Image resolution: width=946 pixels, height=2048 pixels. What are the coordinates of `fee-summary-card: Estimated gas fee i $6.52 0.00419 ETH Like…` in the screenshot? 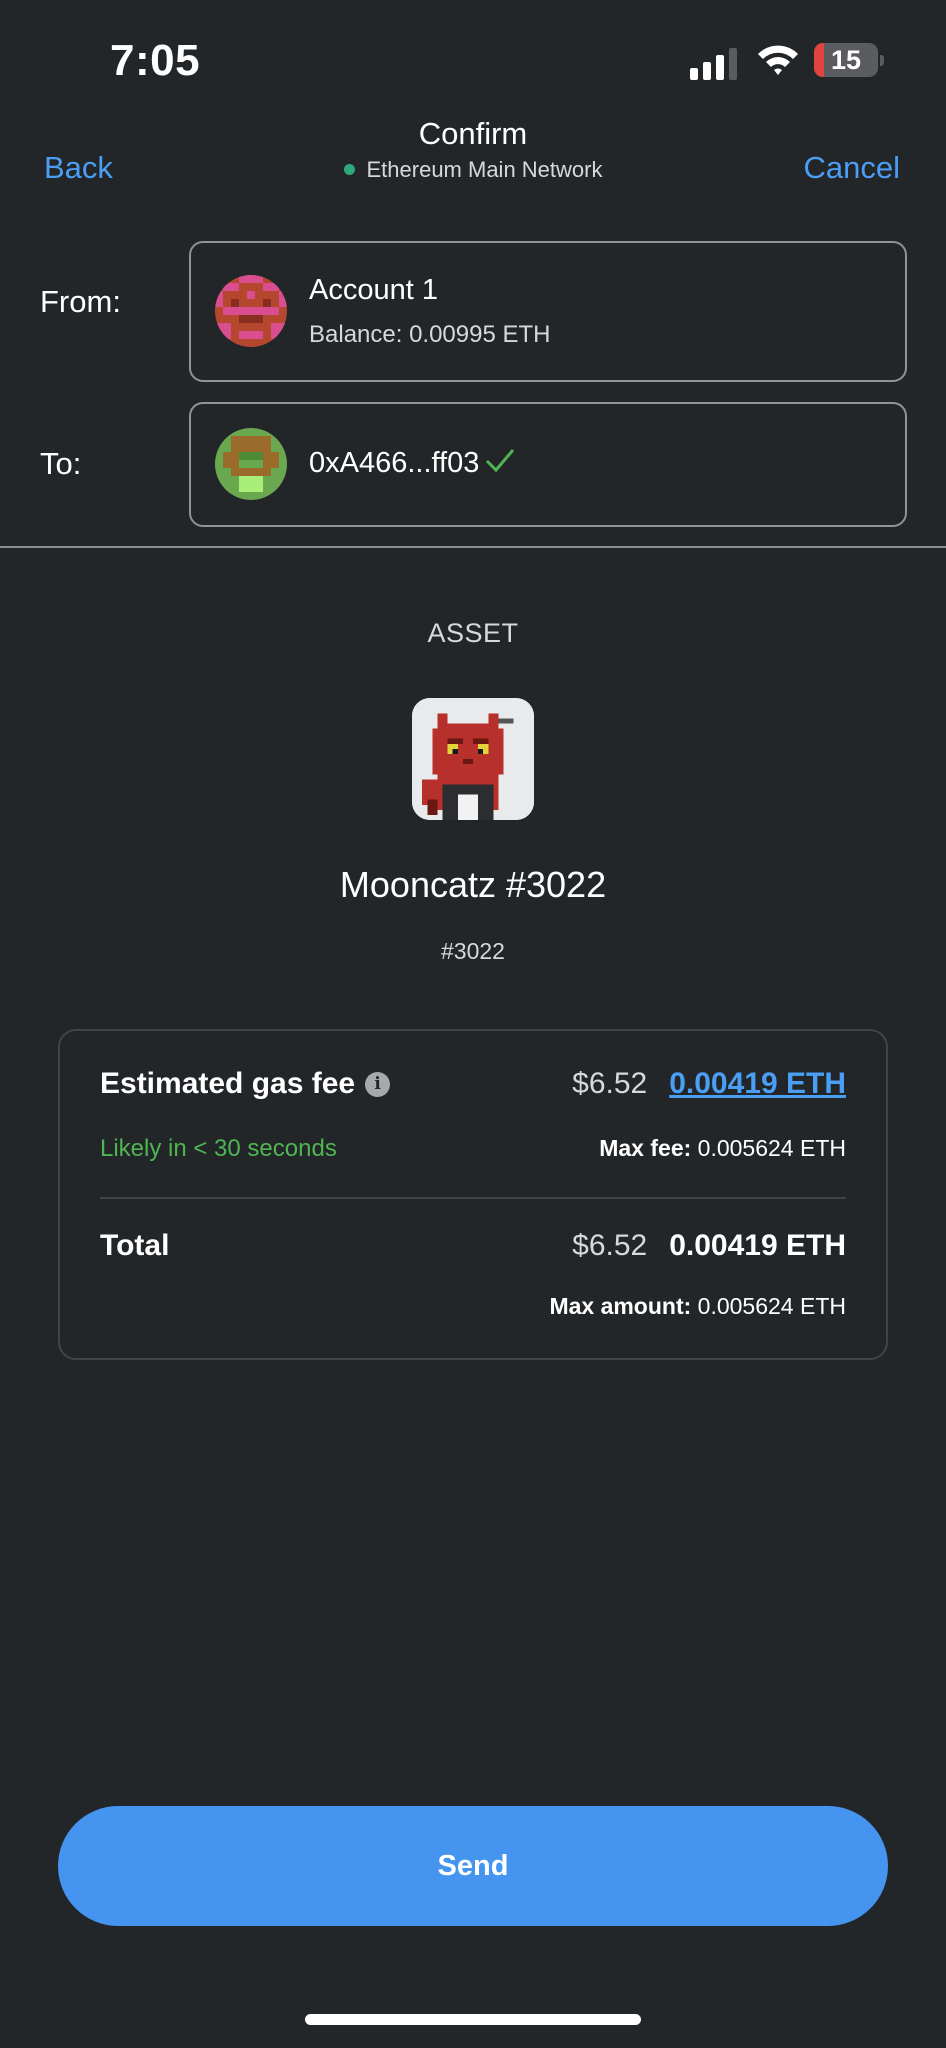 It's located at (473, 1194).